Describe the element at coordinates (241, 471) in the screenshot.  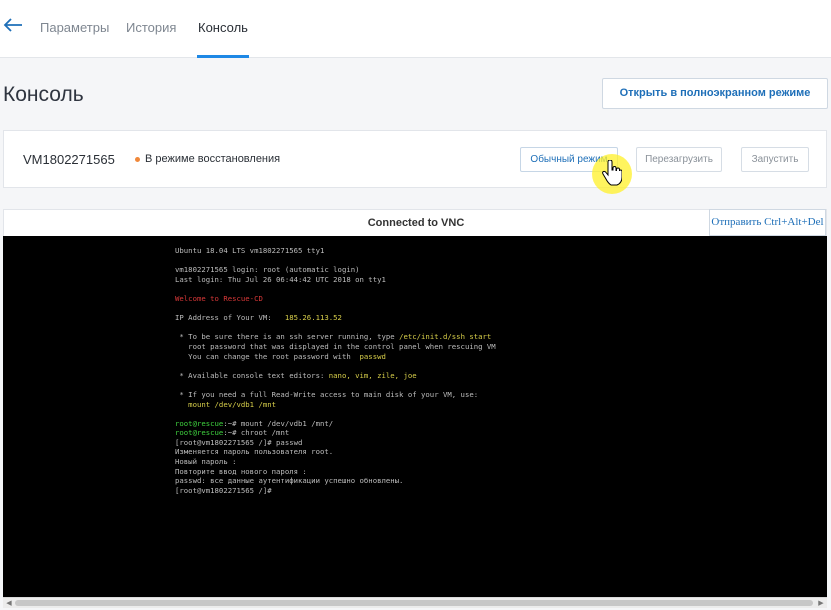
I see `terminal-line: Повторите ввод нового пароля :` at that location.